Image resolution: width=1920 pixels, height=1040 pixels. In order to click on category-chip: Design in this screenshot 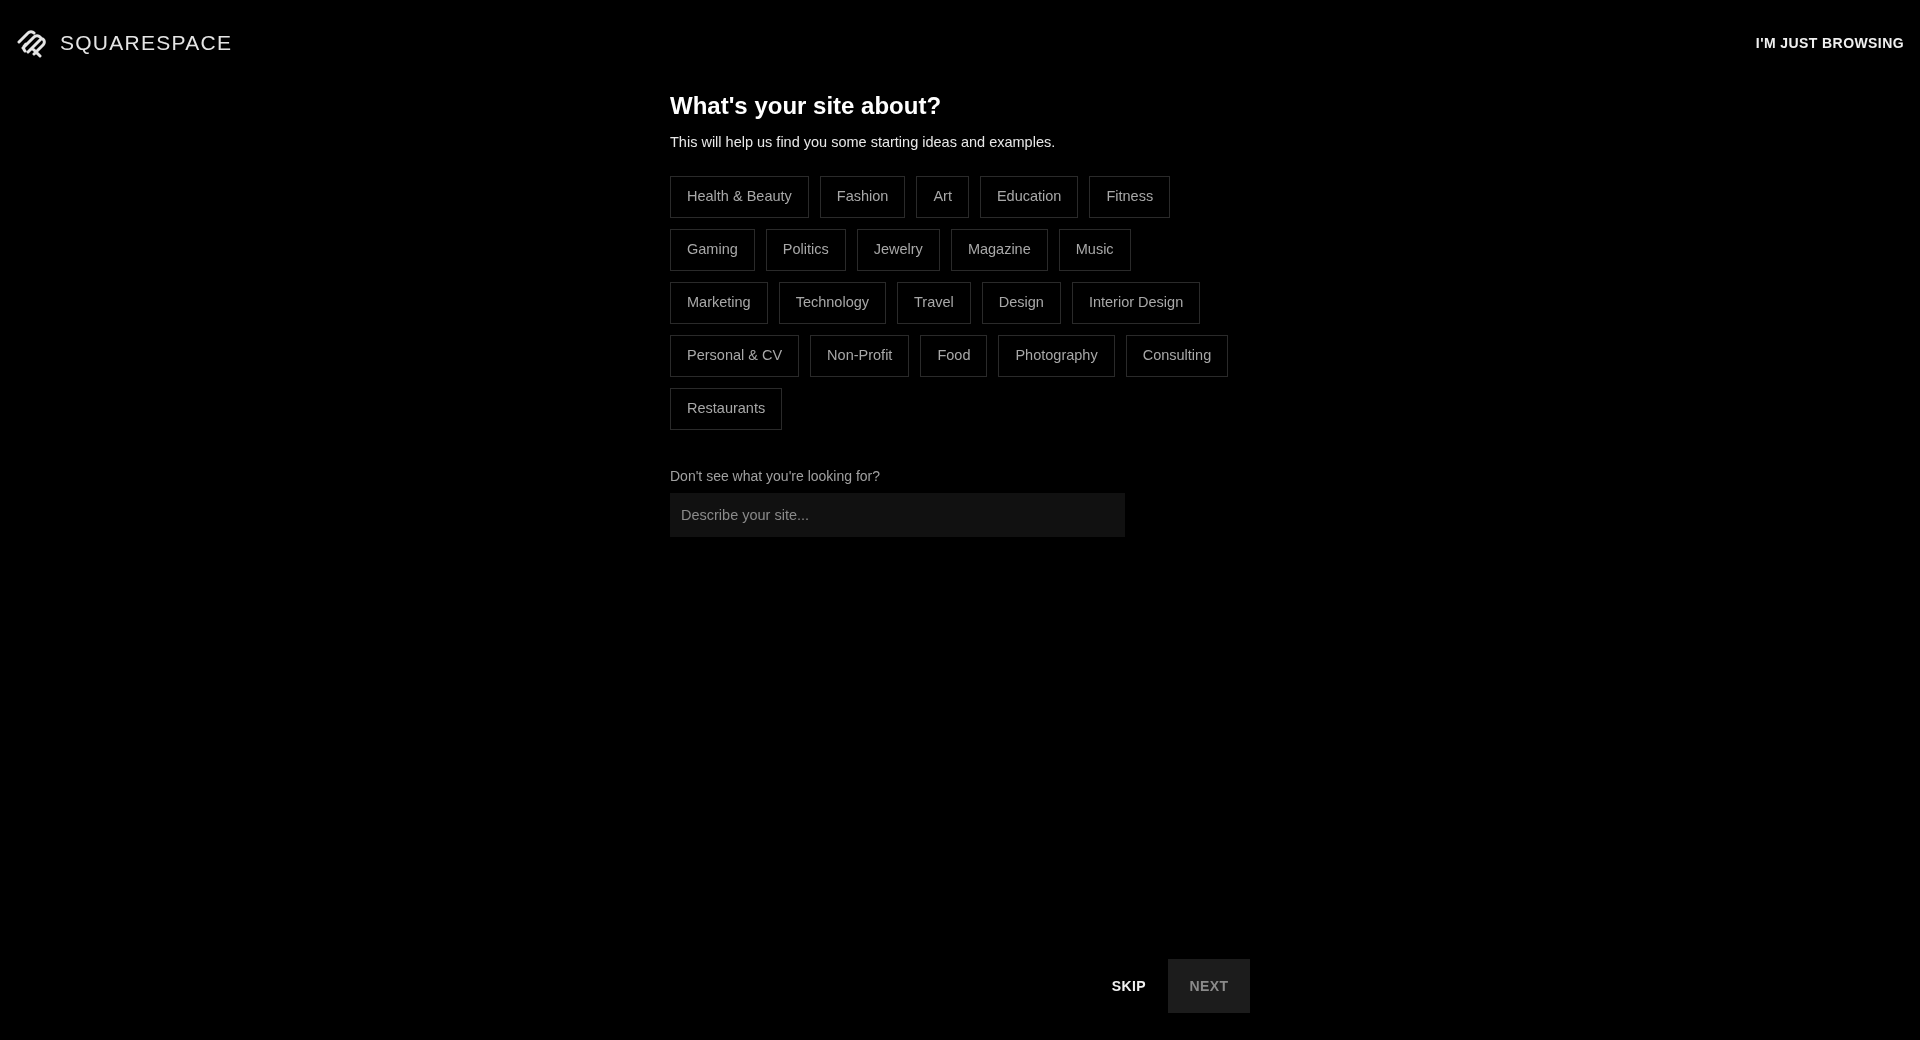, I will do `click(1021, 302)`.